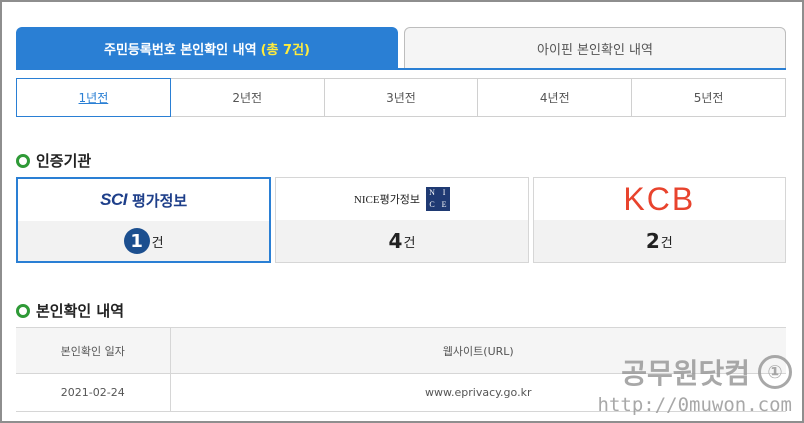 This screenshot has height=423, width=804. I want to click on kcb-logo: KCB, so click(659, 199).